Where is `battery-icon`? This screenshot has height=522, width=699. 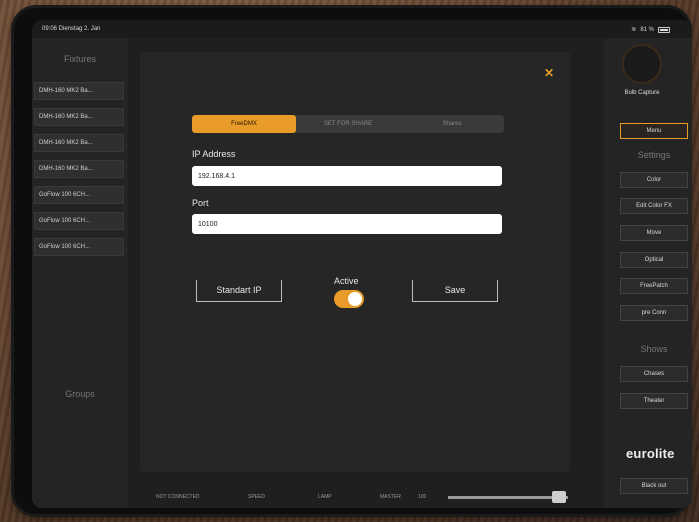
battery-icon is located at coordinates (664, 29).